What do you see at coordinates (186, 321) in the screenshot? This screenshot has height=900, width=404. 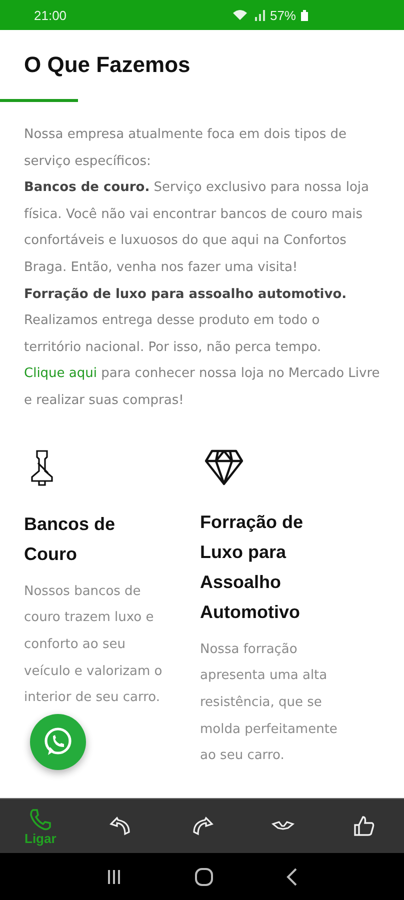 I see `body-text: Forração de luxo para assoalho automotivo. Realizamos entrega desse produto em todo o território nacional. Por isso, não perca tempo.` at bounding box center [186, 321].